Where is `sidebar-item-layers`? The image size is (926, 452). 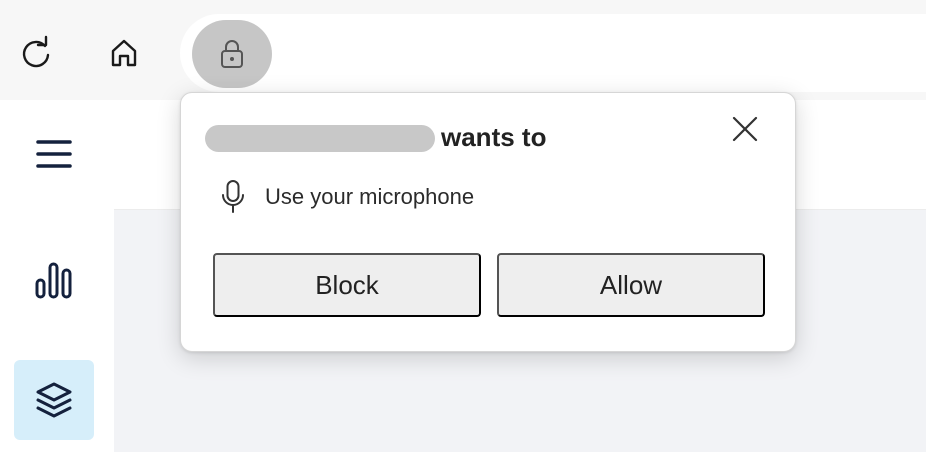 sidebar-item-layers is located at coordinates (54, 400).